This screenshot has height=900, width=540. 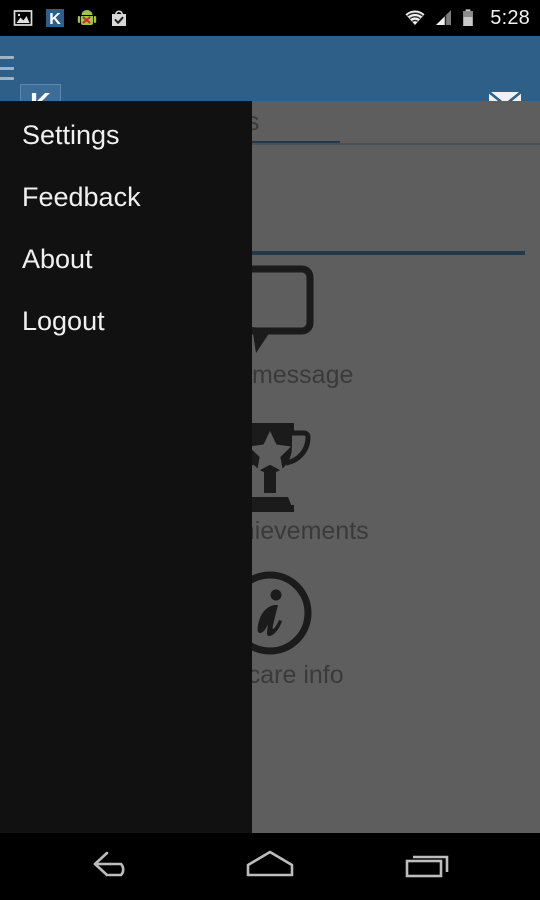 What do you see at coordinates (87, 18) in the screenshot?
I see `android-error-icon` at bounding box center [87, 18].